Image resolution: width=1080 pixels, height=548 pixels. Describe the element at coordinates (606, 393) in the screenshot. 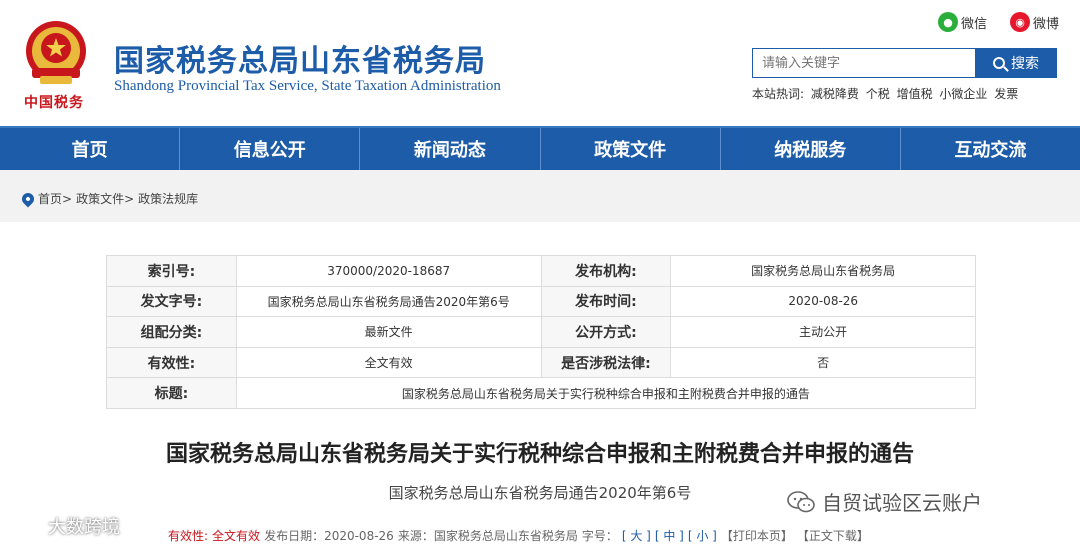

I see `title-value: 国家税务总局山东省税务局关于实行税种综合申报和主附税费合并申报的通告` at that location.